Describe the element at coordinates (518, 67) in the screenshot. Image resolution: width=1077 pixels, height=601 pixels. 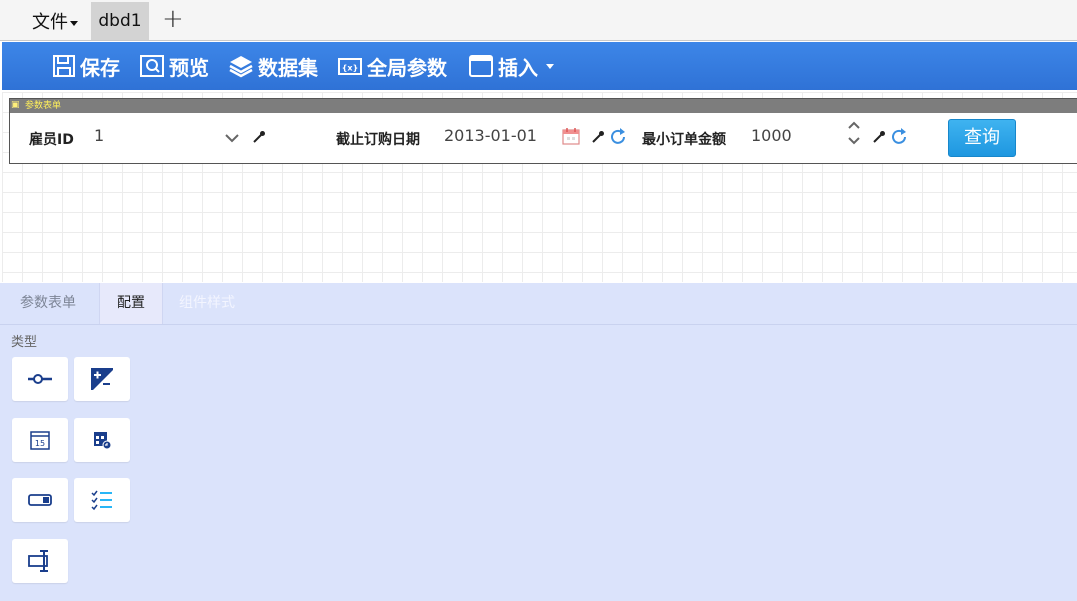
I see `insert-label: 插入` at that location.